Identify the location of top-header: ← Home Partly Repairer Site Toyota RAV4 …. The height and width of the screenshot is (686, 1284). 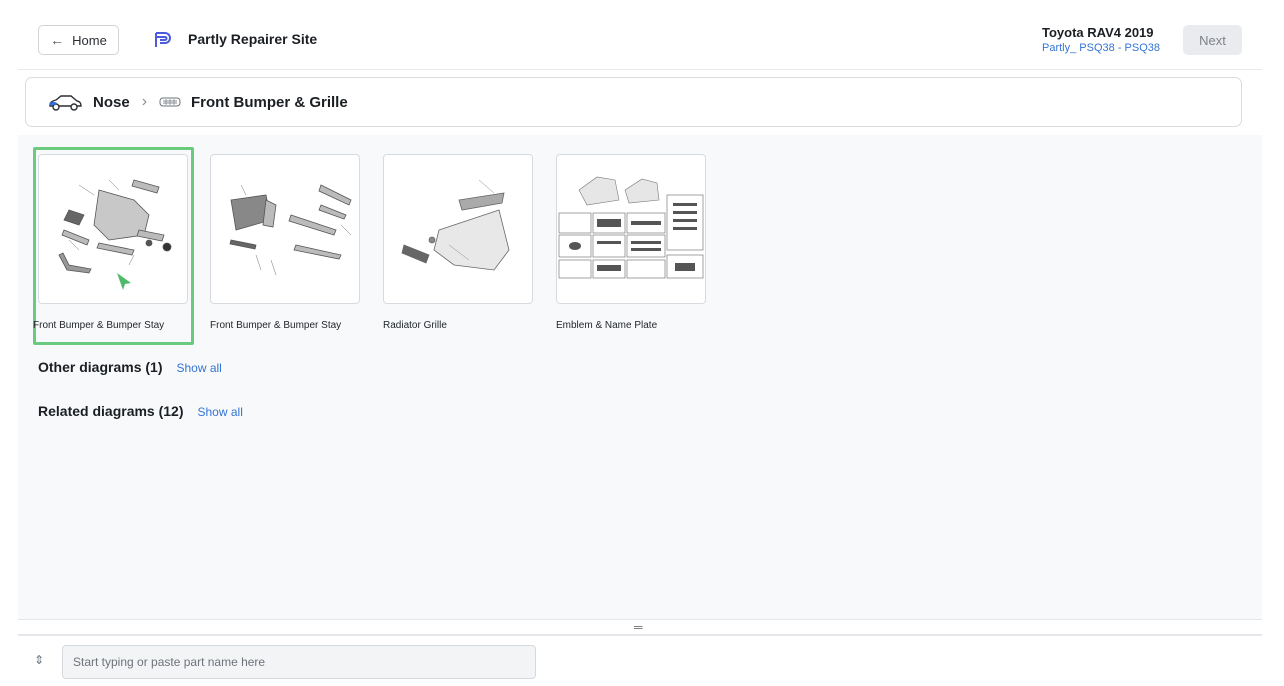
(640, 35).